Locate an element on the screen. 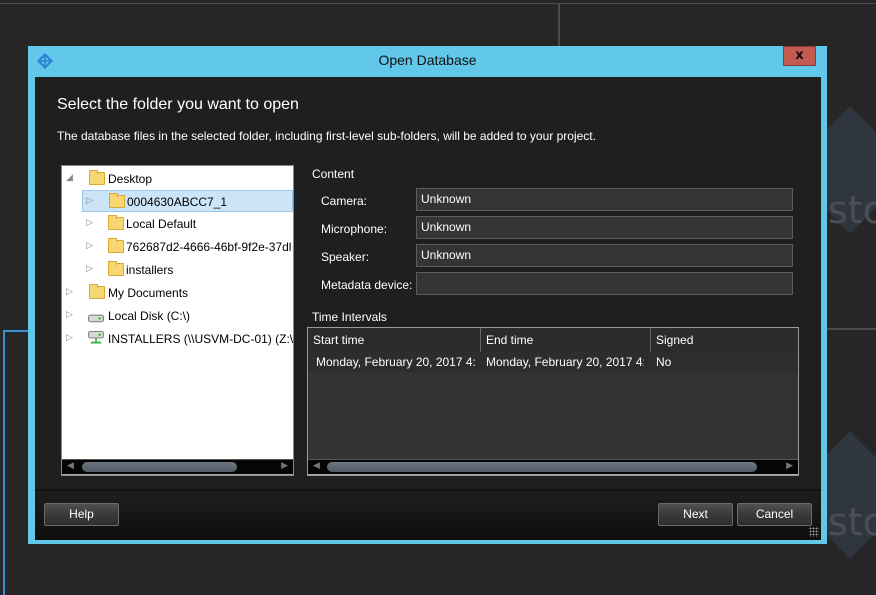 The image size is (876, 595). camera-label: Camera: is located at coordinates (344, 201).